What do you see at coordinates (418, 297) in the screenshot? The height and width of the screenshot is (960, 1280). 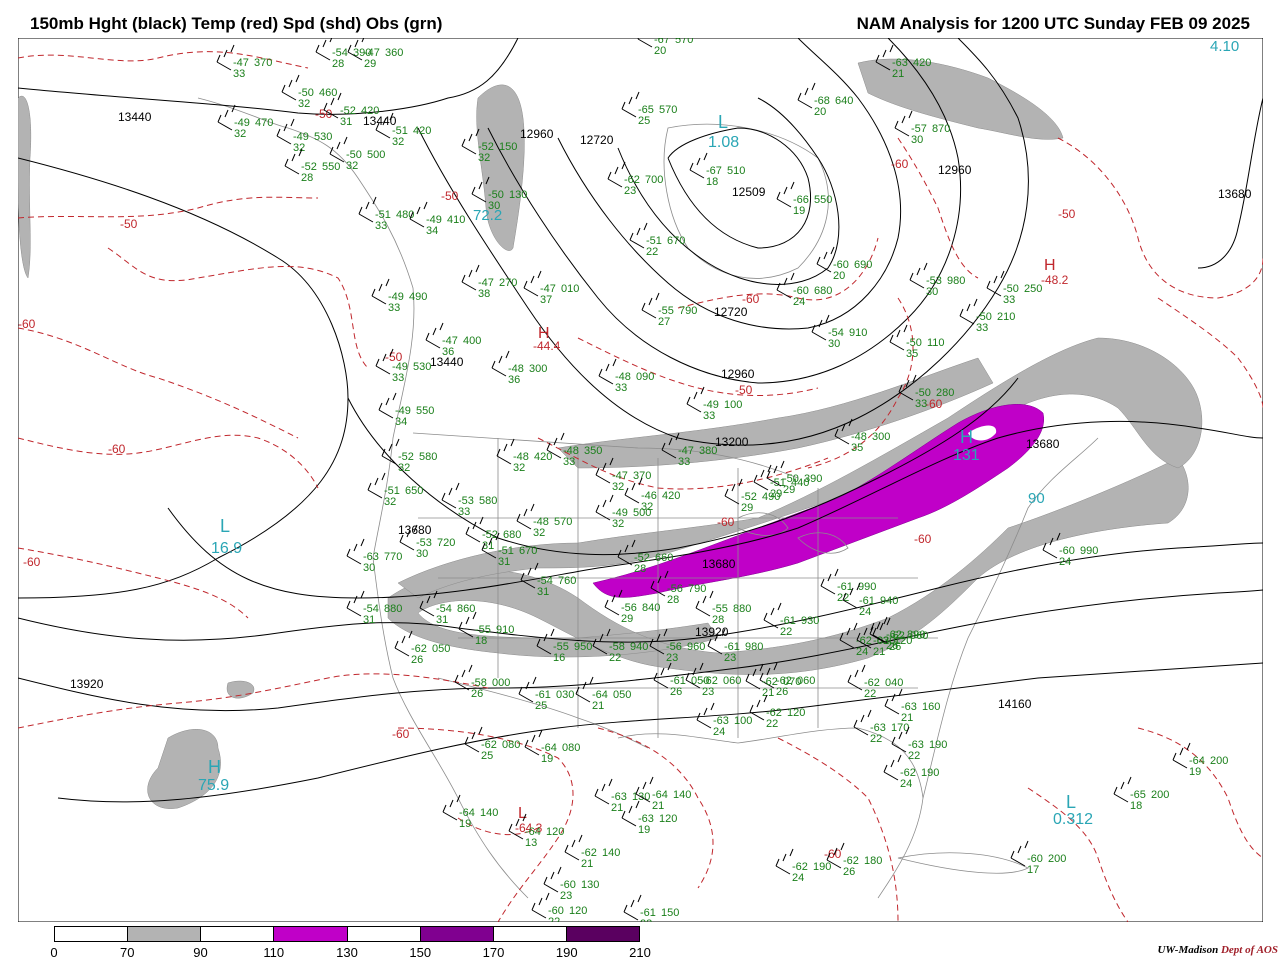 I see `station-height: 490` at bounding box center [418, 297].